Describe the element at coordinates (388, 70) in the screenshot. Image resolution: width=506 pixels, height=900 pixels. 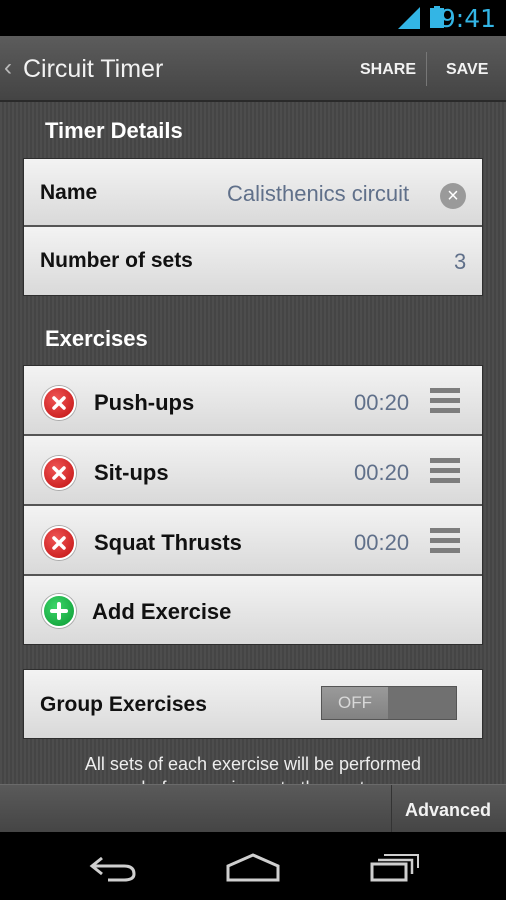
I see `share-button: SHARE` at that location.